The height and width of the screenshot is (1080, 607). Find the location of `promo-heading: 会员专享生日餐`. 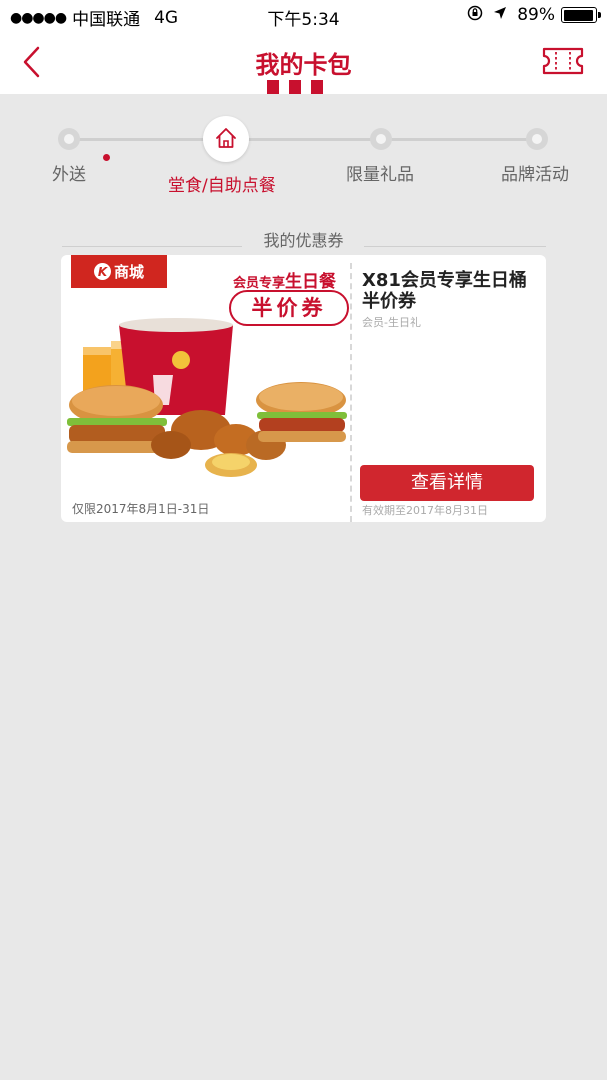

promo-heading: 会员专享生日餐 is located at coordinates (284, 279).